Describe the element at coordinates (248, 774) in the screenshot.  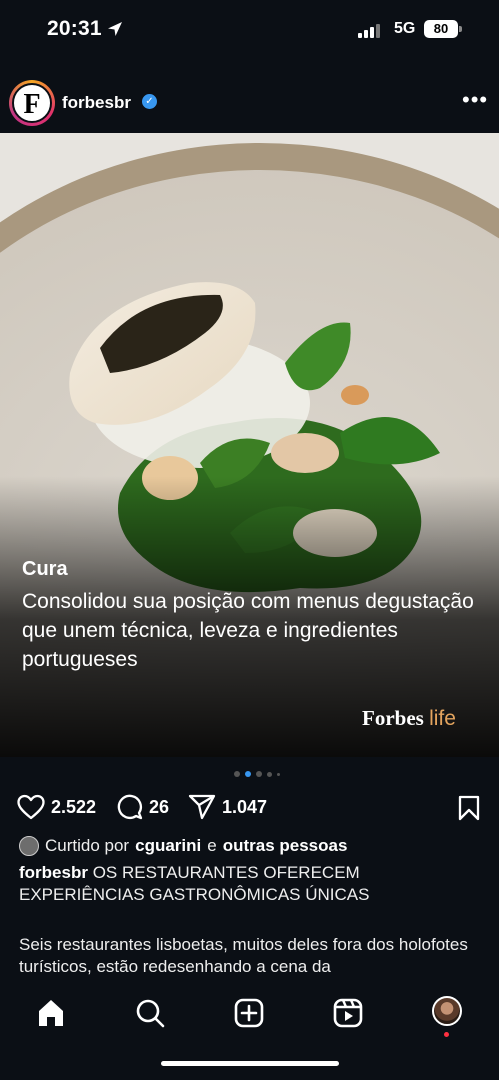
I see `carousel-dot-active` at that location.